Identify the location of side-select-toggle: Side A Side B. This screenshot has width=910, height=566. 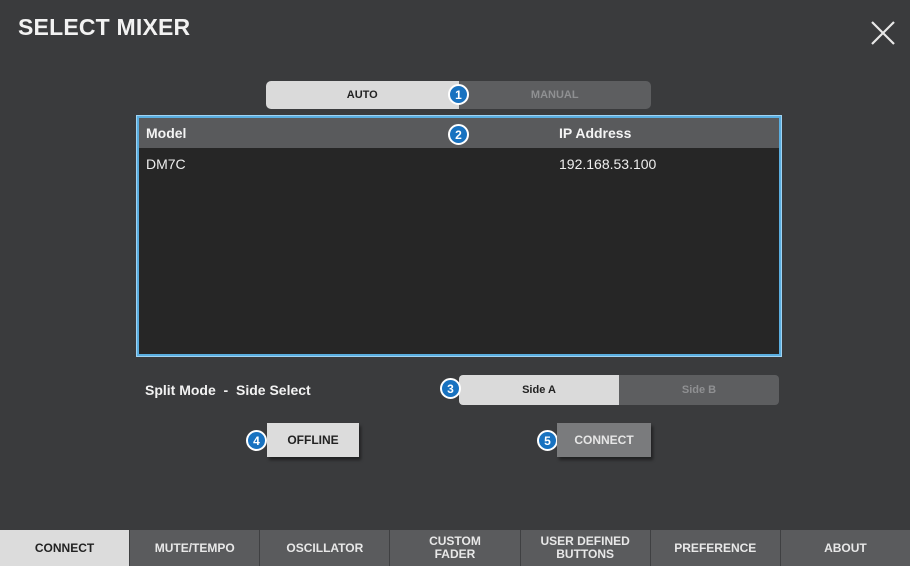
(619, 390).